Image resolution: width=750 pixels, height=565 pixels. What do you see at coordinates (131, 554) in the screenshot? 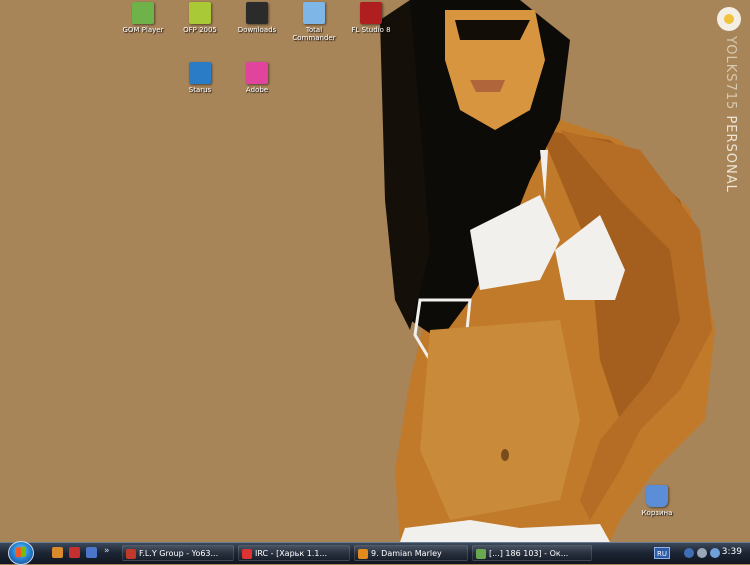
I see `fly-group-icon` at bounding box center [131, 554].